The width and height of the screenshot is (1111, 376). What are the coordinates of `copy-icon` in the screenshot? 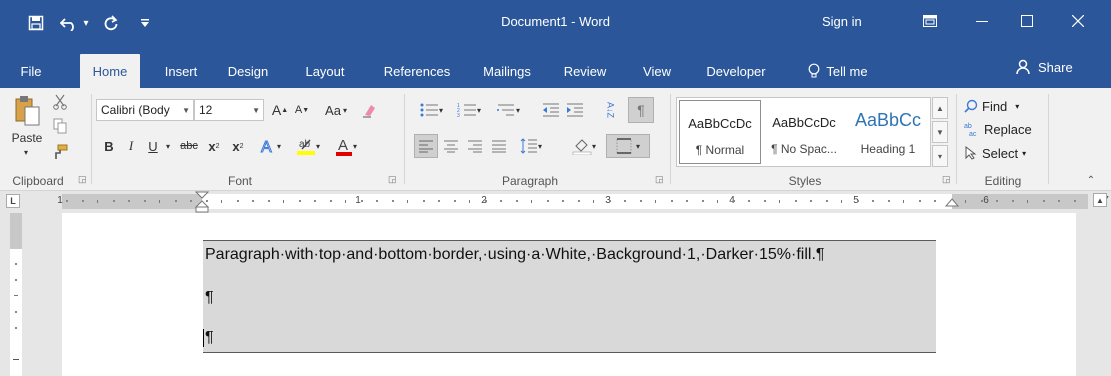 It's located at (60, 126).